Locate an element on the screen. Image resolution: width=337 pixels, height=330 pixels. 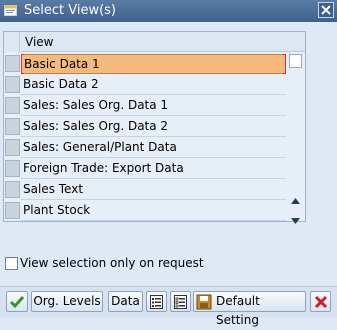
select-all-rows-corner is located at coordinates (12, 42).